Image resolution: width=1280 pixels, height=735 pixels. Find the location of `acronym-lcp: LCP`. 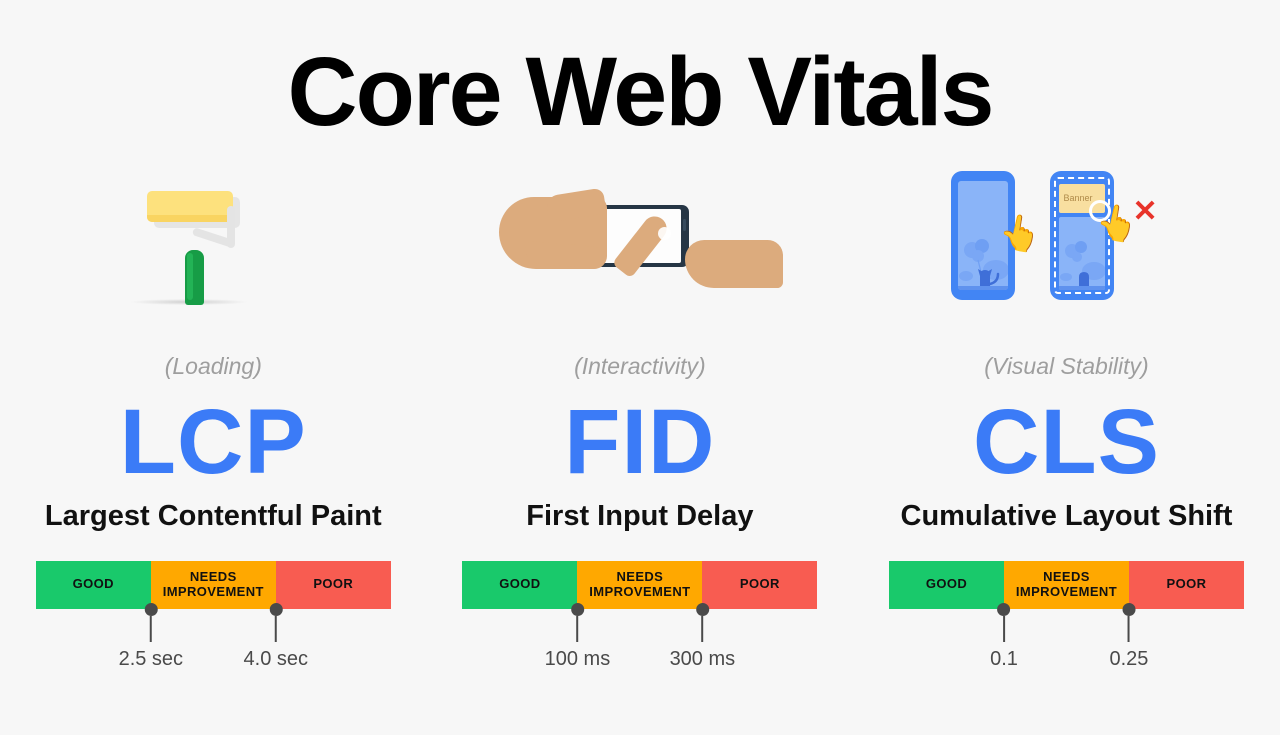

acronym-lcp: LCP is located at coordinates (213, 441).